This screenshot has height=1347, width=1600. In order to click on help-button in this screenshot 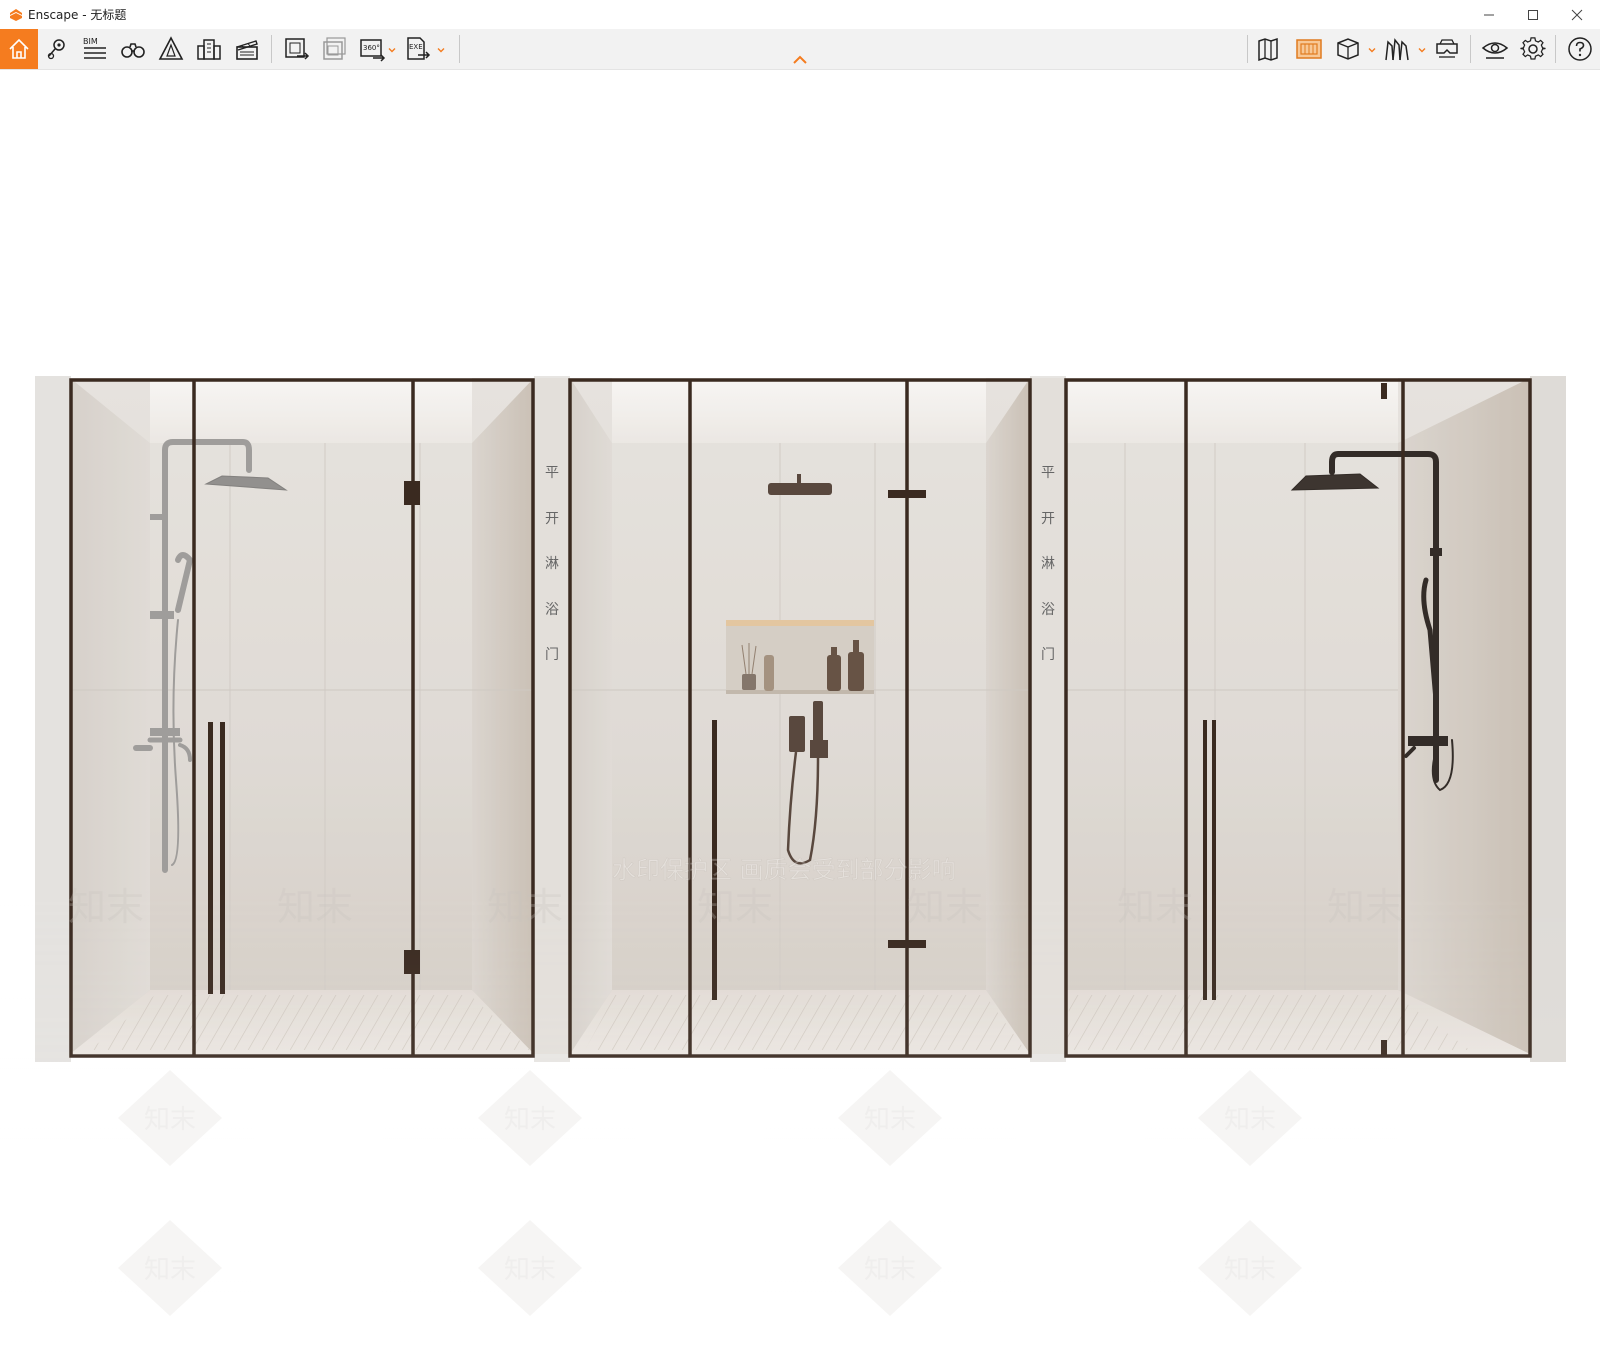, I will do `click(1580, 49)`.